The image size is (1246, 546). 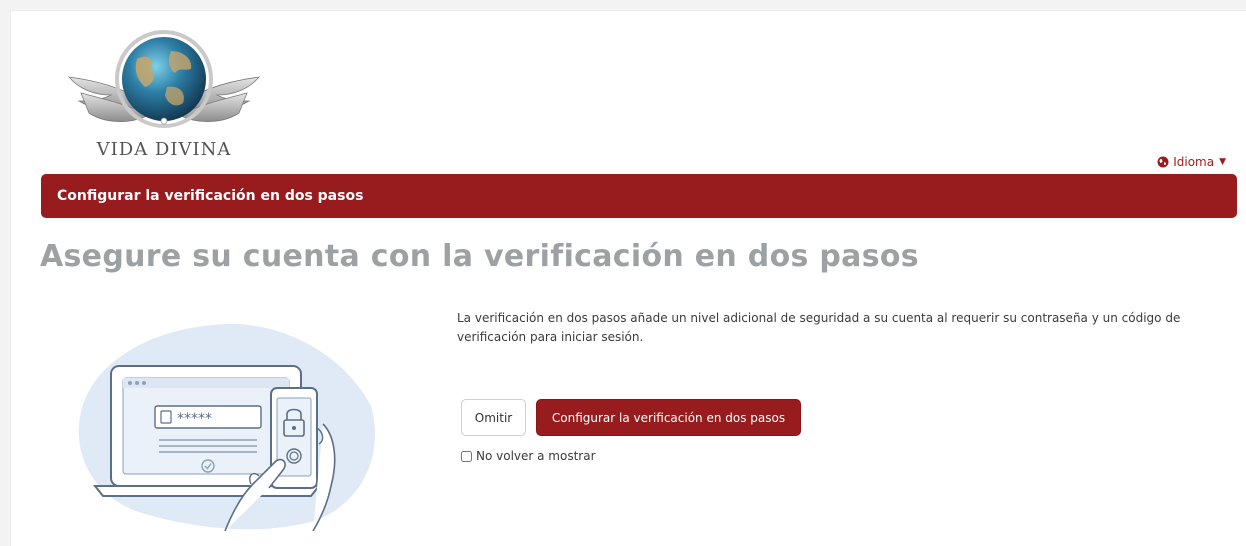 What do you see at coordinates (1163, 162) in the screenshot?
I see `globe-icon` at bounding box center [1163, 162].